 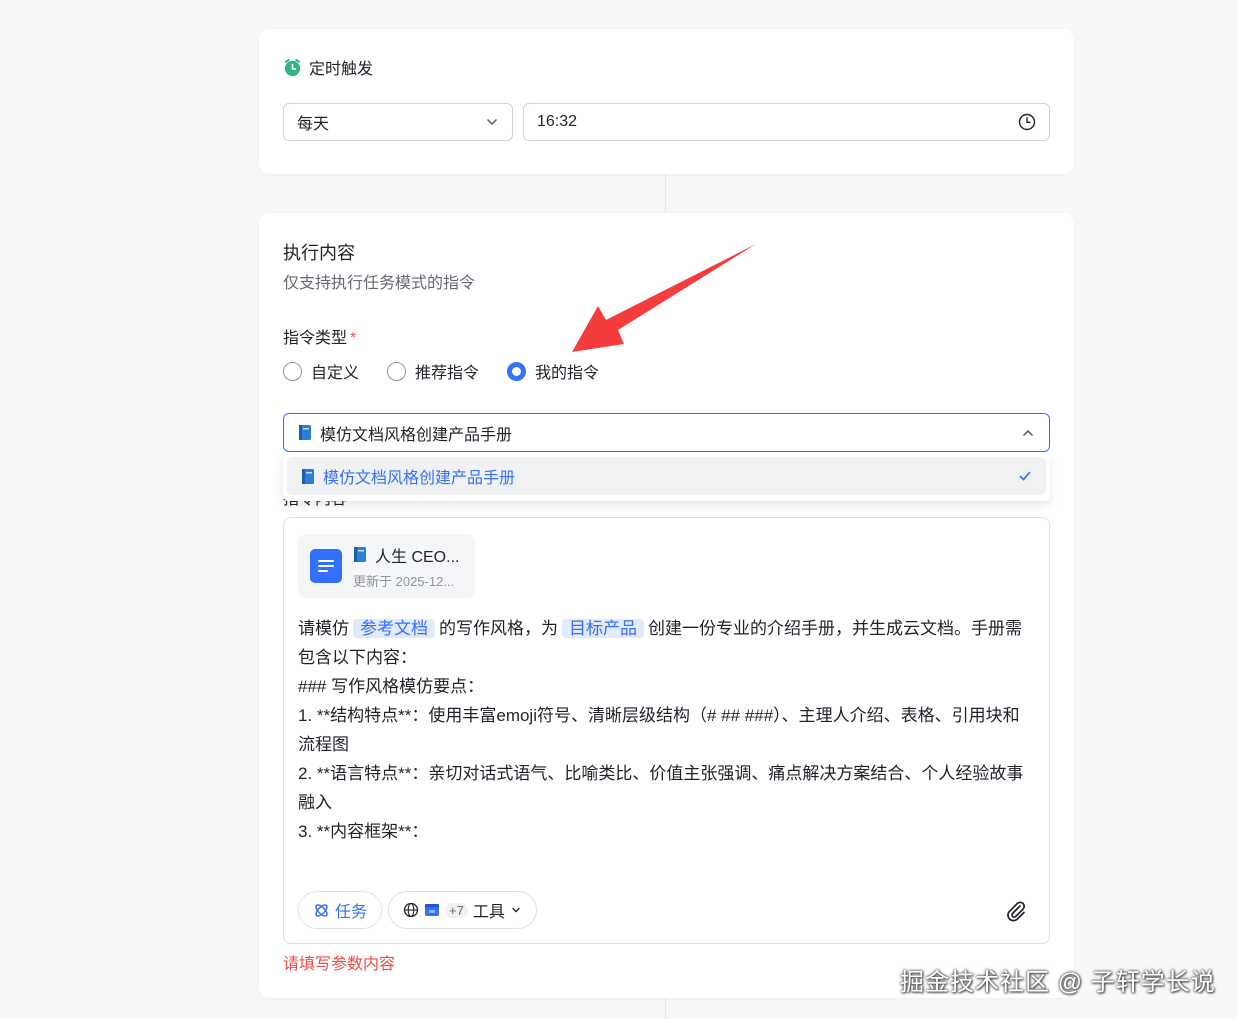 I want to click on radio-custom: 自定义, so click(x=321, y=371).